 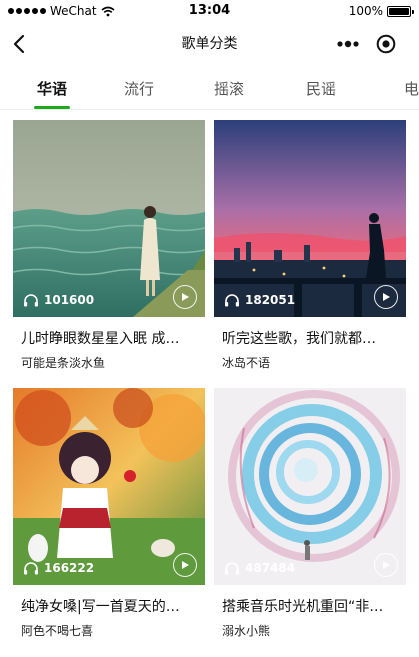 What do you see at coordinates (52, 88) in the screenshot?
I see `tab-huayu: 华语` at bounding box center [52, 88].